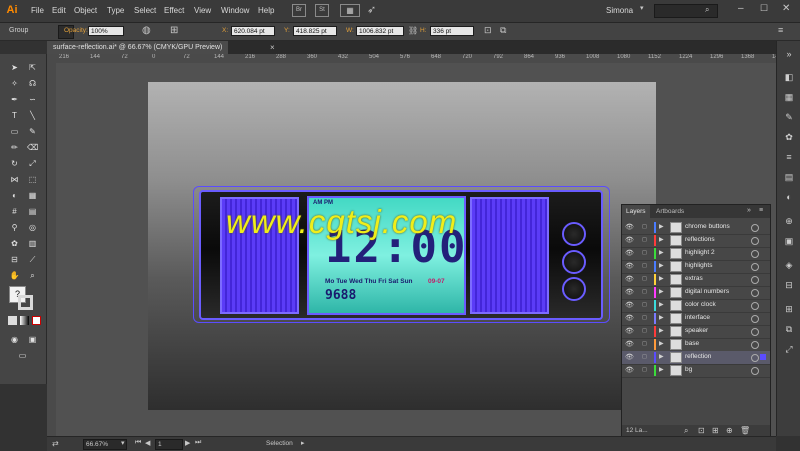 The width and height of the screenshot is (800, 451). What do you see at coordinates (696, 330) in the screenshot?
I see `layer-name: speaker` at bounding box center [696, 330].